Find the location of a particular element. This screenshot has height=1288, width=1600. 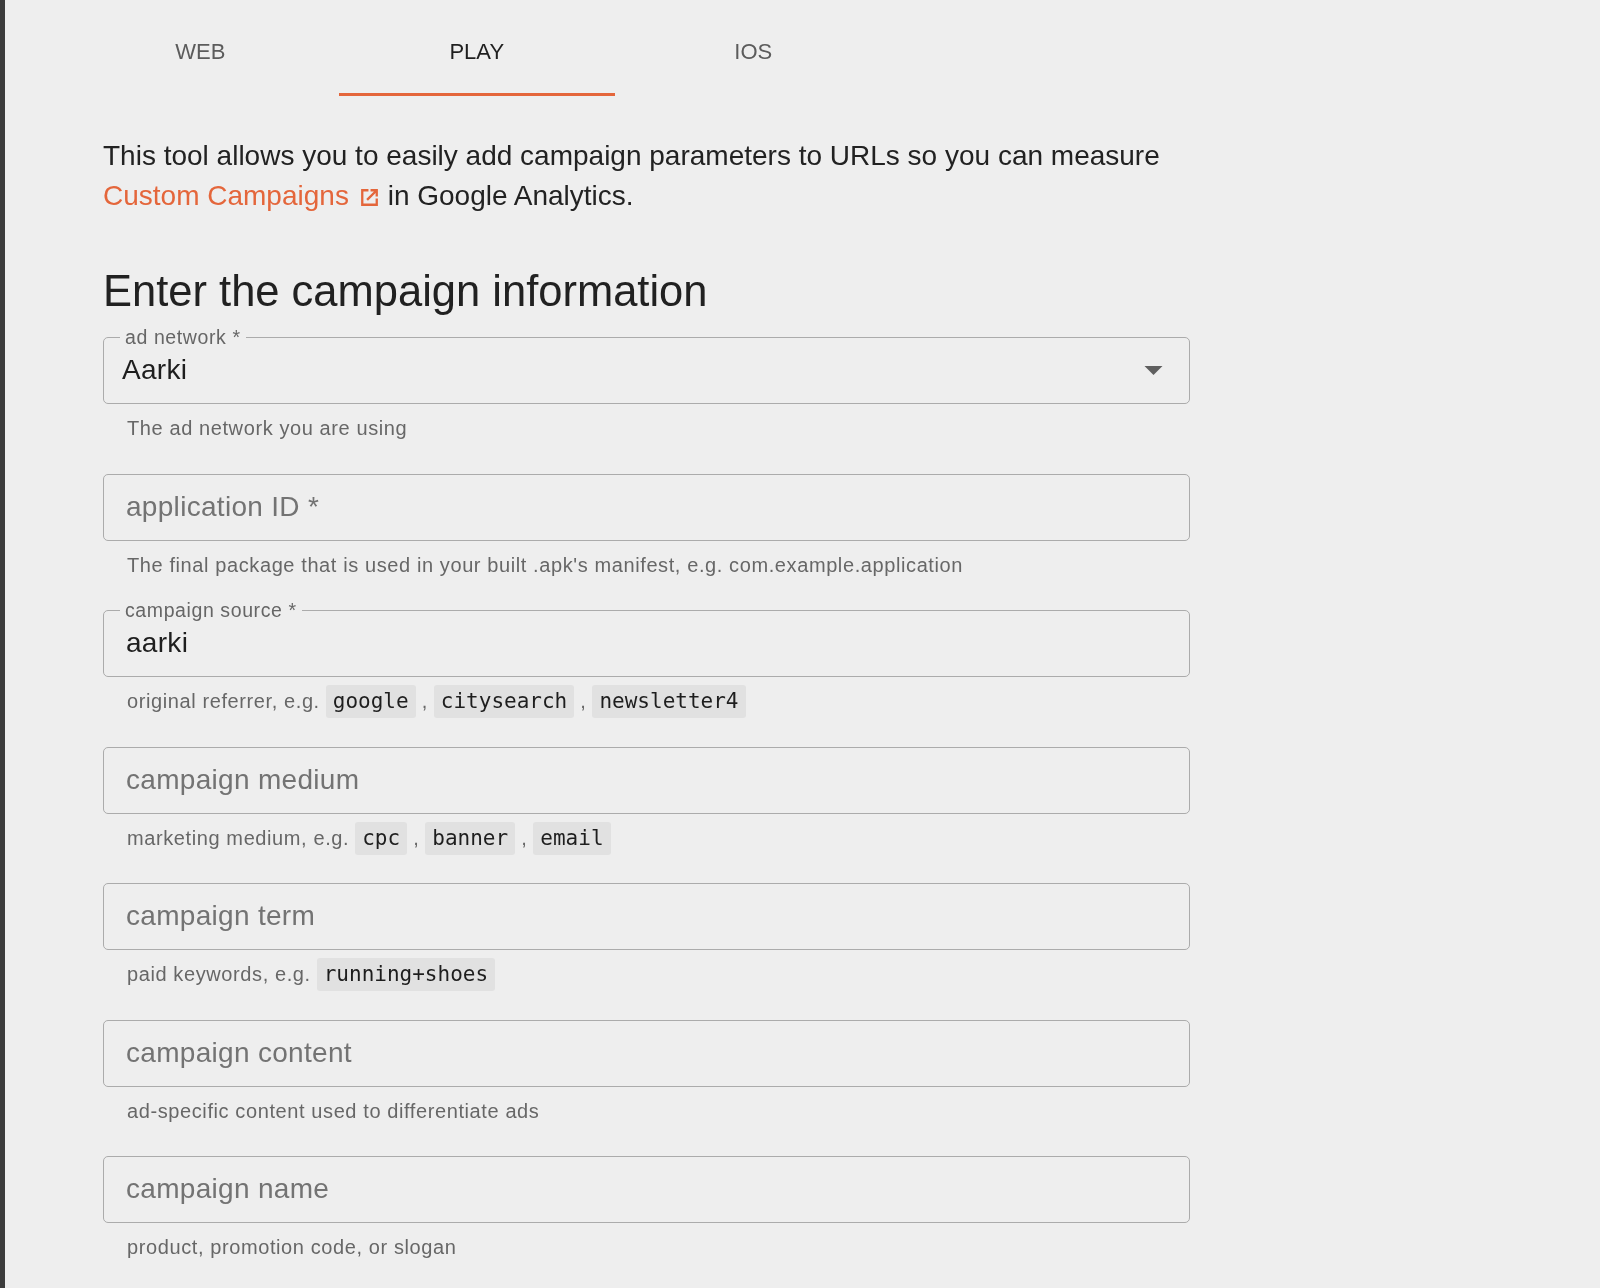

helper-text: product, promotion code, or slogan is located at coordinates (292, 1247).